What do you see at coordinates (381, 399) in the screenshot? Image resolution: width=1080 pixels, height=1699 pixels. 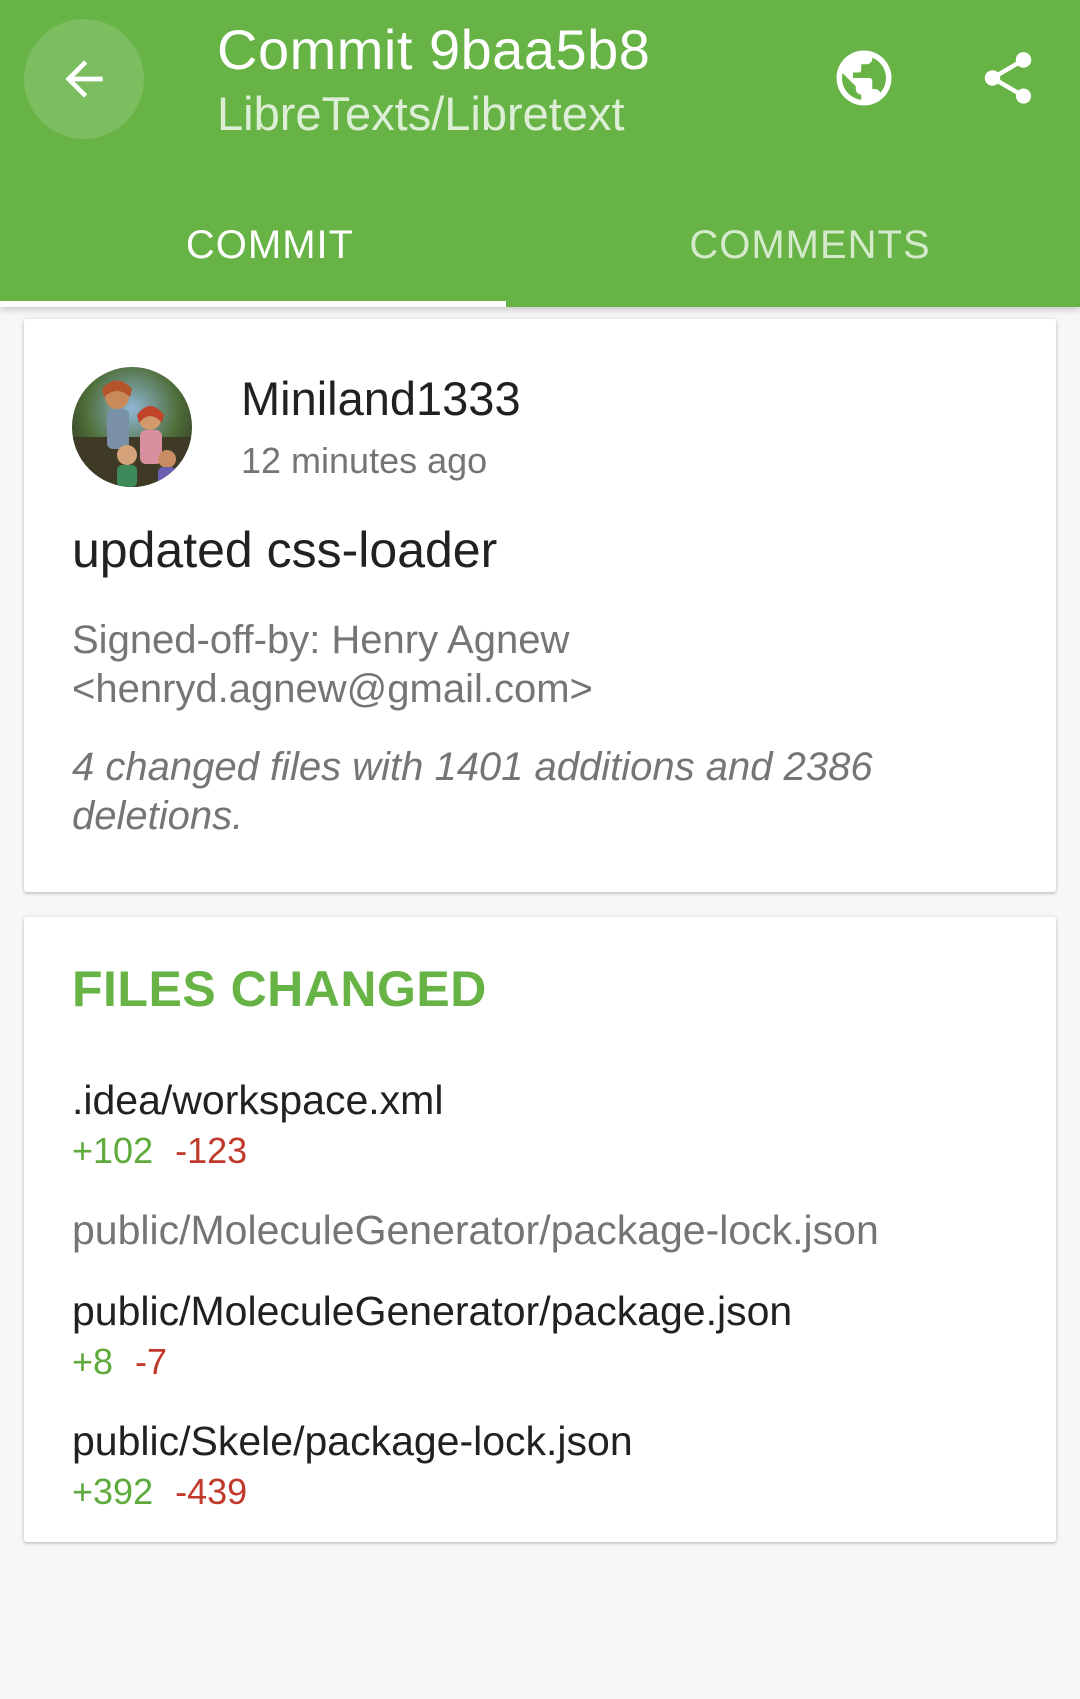 I see `commit-author: Miniland1333` at bounding box center [381, 399].